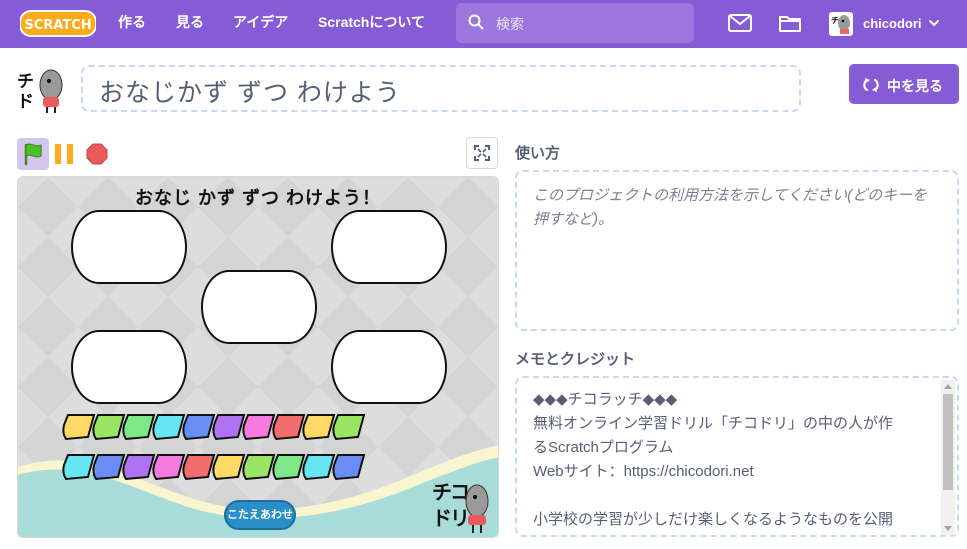 The image size is (967, 549). I want to click on check-answer-button: こたえあわせ, so click(260, 515).